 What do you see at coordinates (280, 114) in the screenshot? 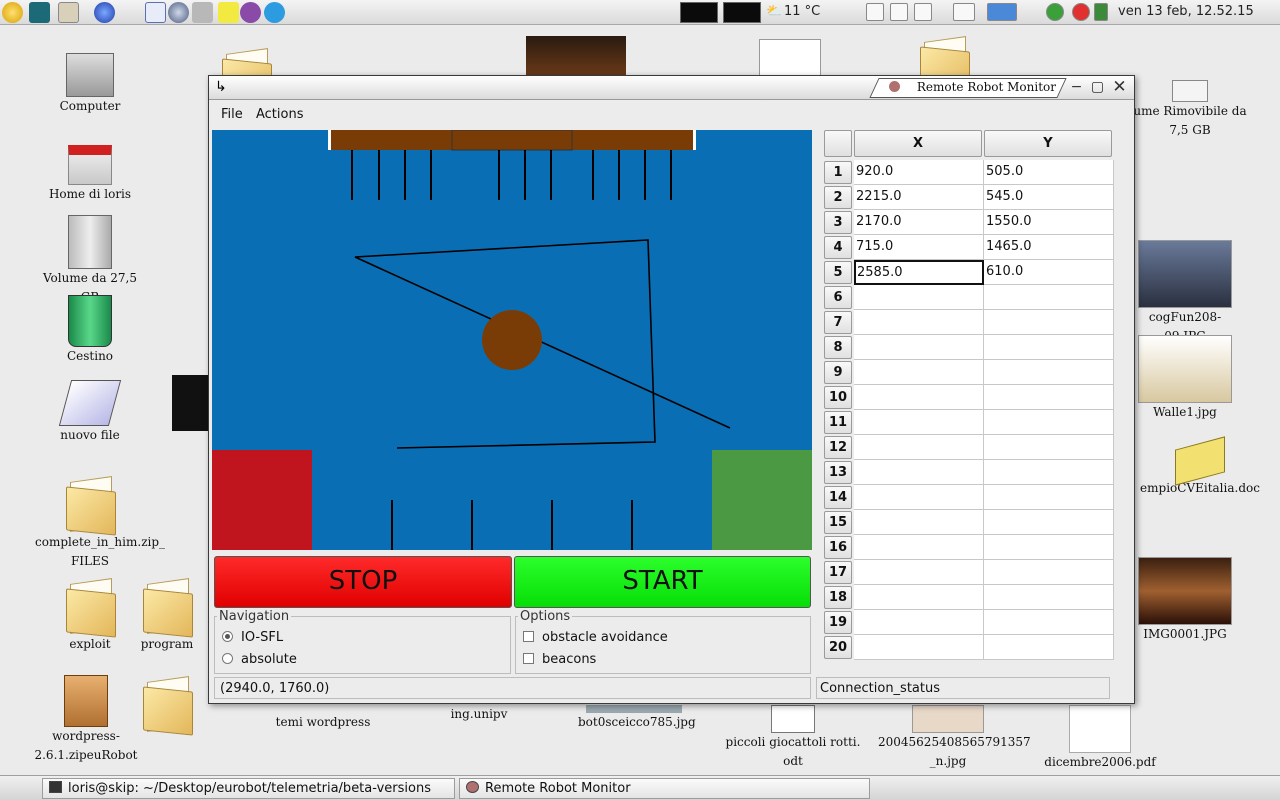
I see `menu-actions: Actions` at bounding box center [280, 114].